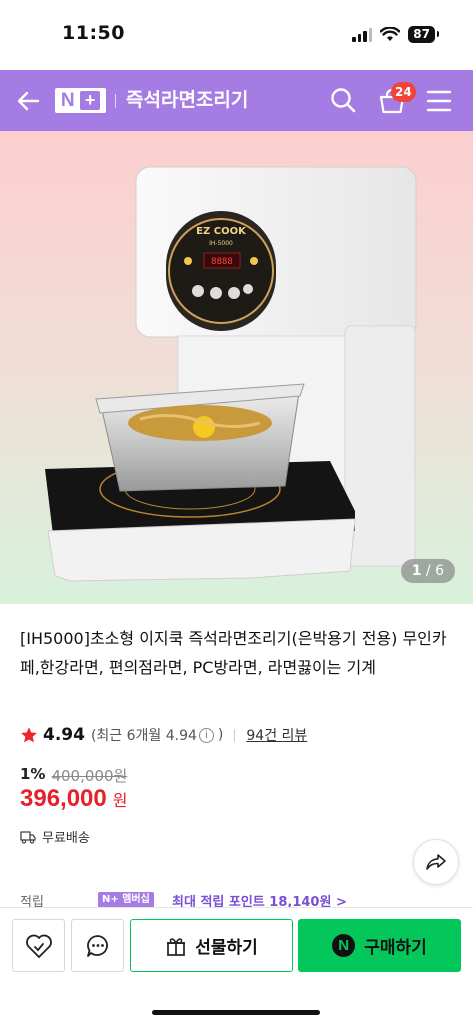 Image resolution: width=473 pixels, height=1024 pixels. I want to click on rating-detail-close: ), so click(220, 735).